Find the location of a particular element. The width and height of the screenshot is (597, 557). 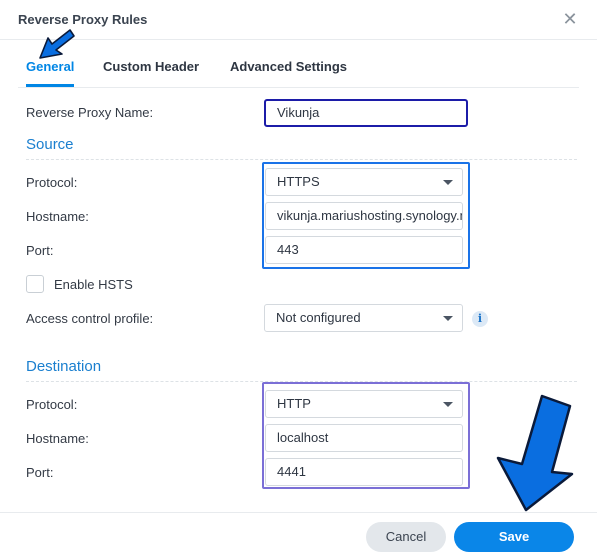

tab-general: General is located at coordinates (50, 73).